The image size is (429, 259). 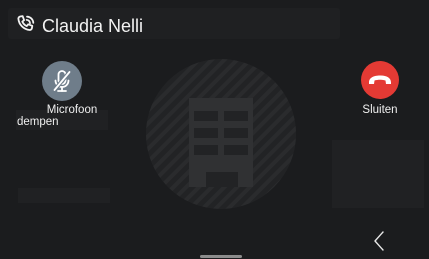 I want to click on phone-ringing-icon, so click(x=26, y=25).